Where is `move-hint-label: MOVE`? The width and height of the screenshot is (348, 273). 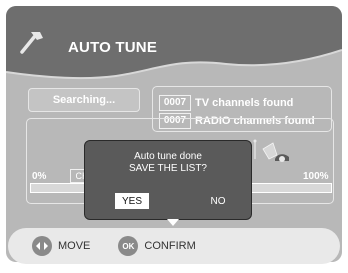
move-hint-label: MOVE is located at coordinates (74, 246).